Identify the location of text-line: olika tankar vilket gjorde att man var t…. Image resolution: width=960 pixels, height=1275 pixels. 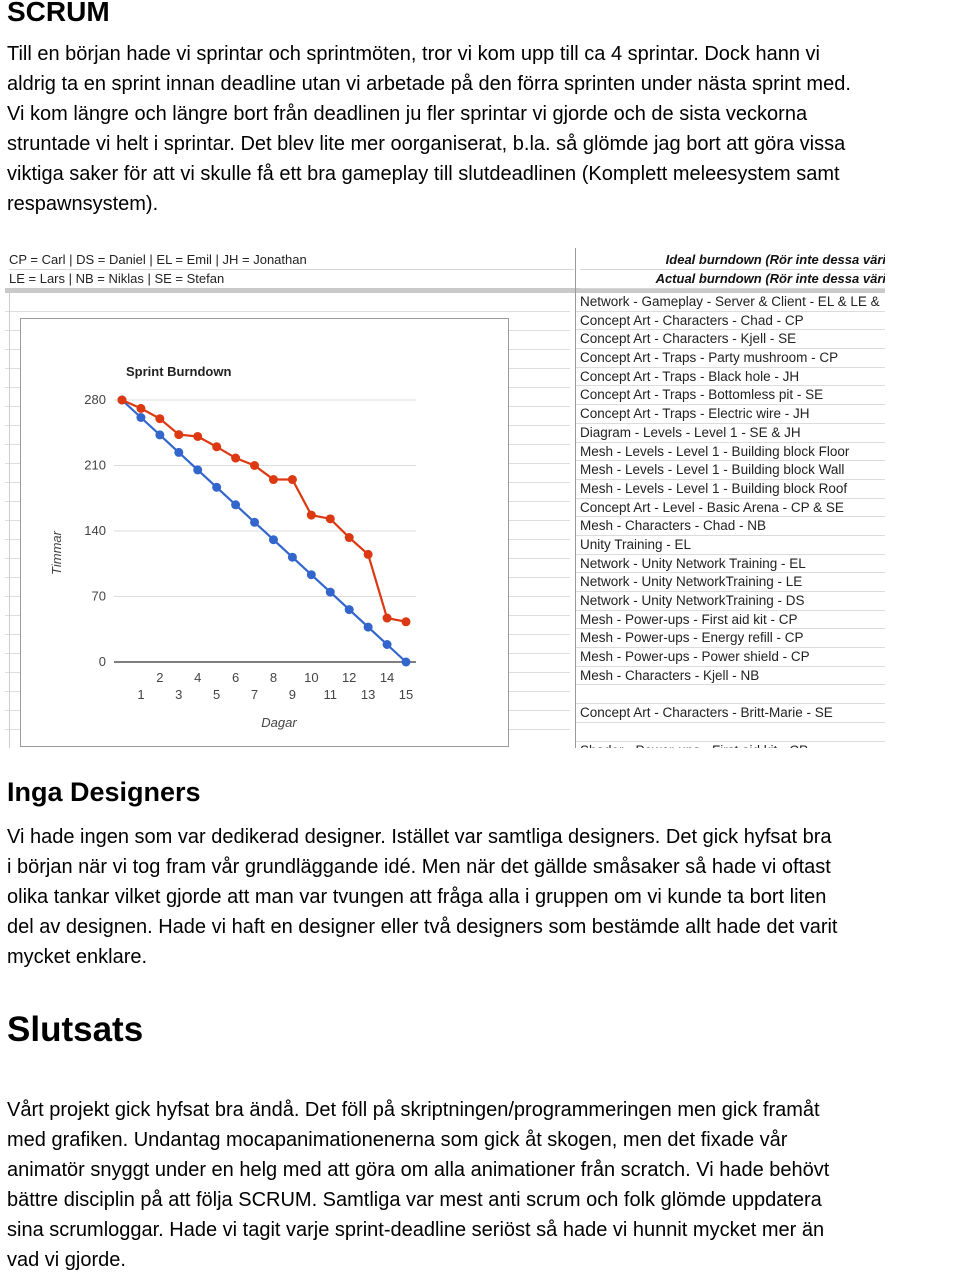
(417, 897).